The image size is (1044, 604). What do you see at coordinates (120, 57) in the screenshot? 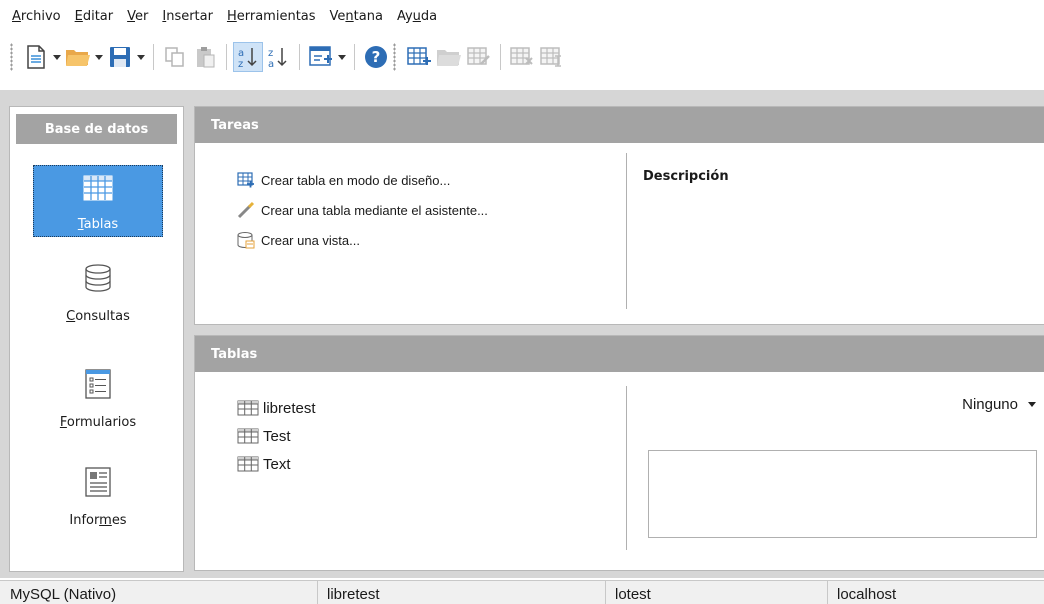
I see `save-icon` at bounding box center [120, 57].